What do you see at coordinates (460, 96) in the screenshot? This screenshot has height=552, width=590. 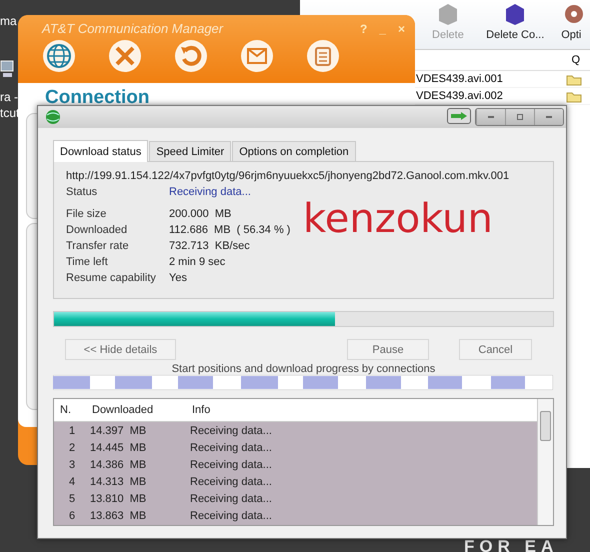 I see `file-name: VDES439.avi.002` at bounding box center [460, 96].